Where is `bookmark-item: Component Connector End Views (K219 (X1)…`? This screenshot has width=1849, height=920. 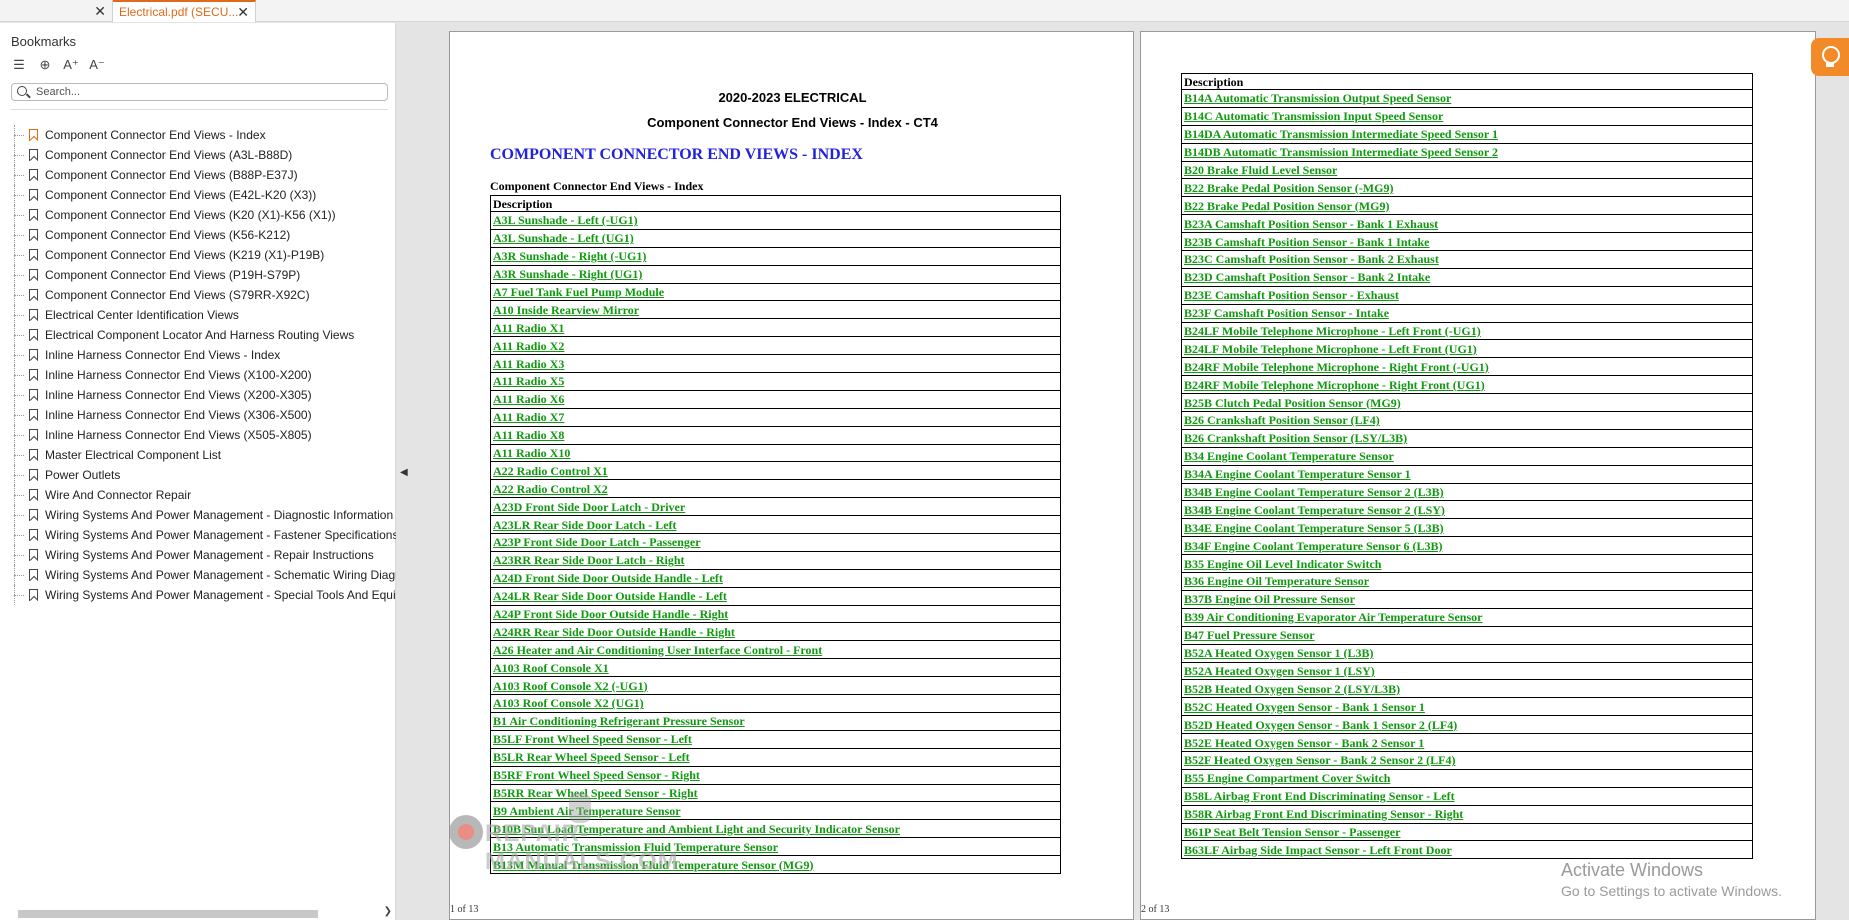 bookmark-item: Component Connector End Views (K219 (X1)… is located at coordinates (205, 255).